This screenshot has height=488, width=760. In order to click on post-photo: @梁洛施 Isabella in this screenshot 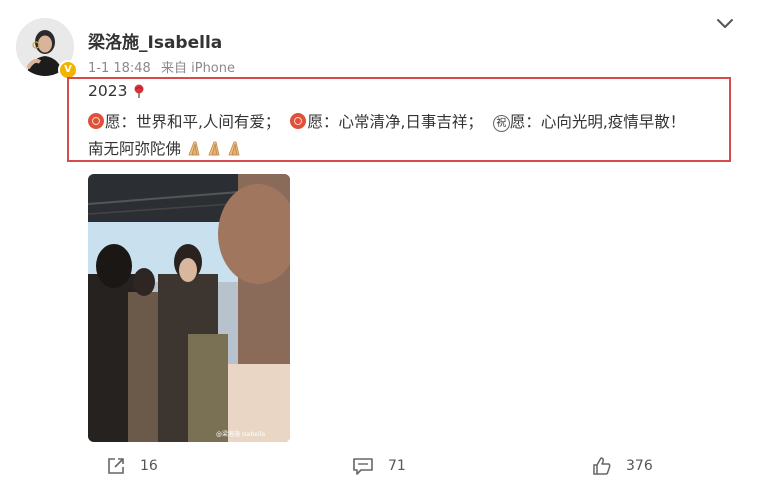, I will do `click(189, 308)`.